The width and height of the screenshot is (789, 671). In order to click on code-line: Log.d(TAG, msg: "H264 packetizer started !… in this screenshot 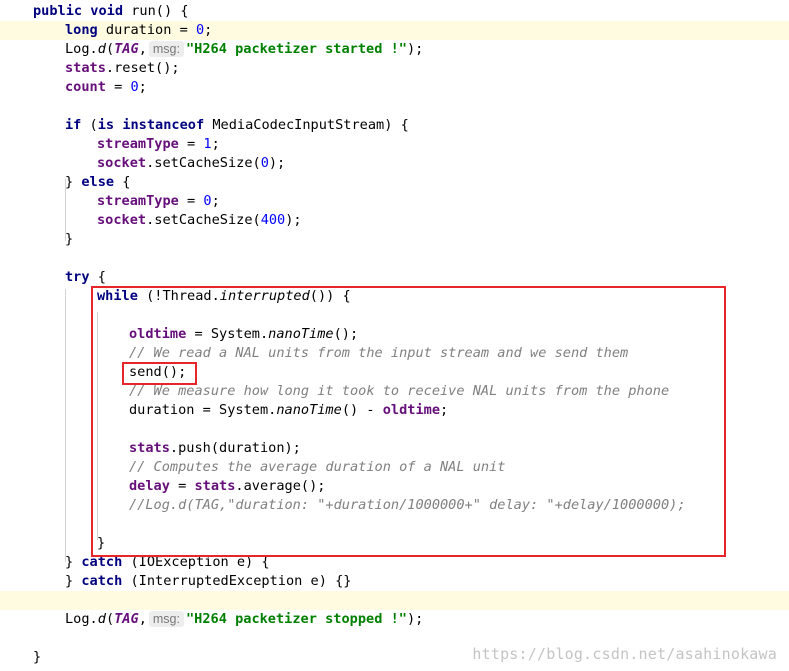, I will do `click(394, 49)`.